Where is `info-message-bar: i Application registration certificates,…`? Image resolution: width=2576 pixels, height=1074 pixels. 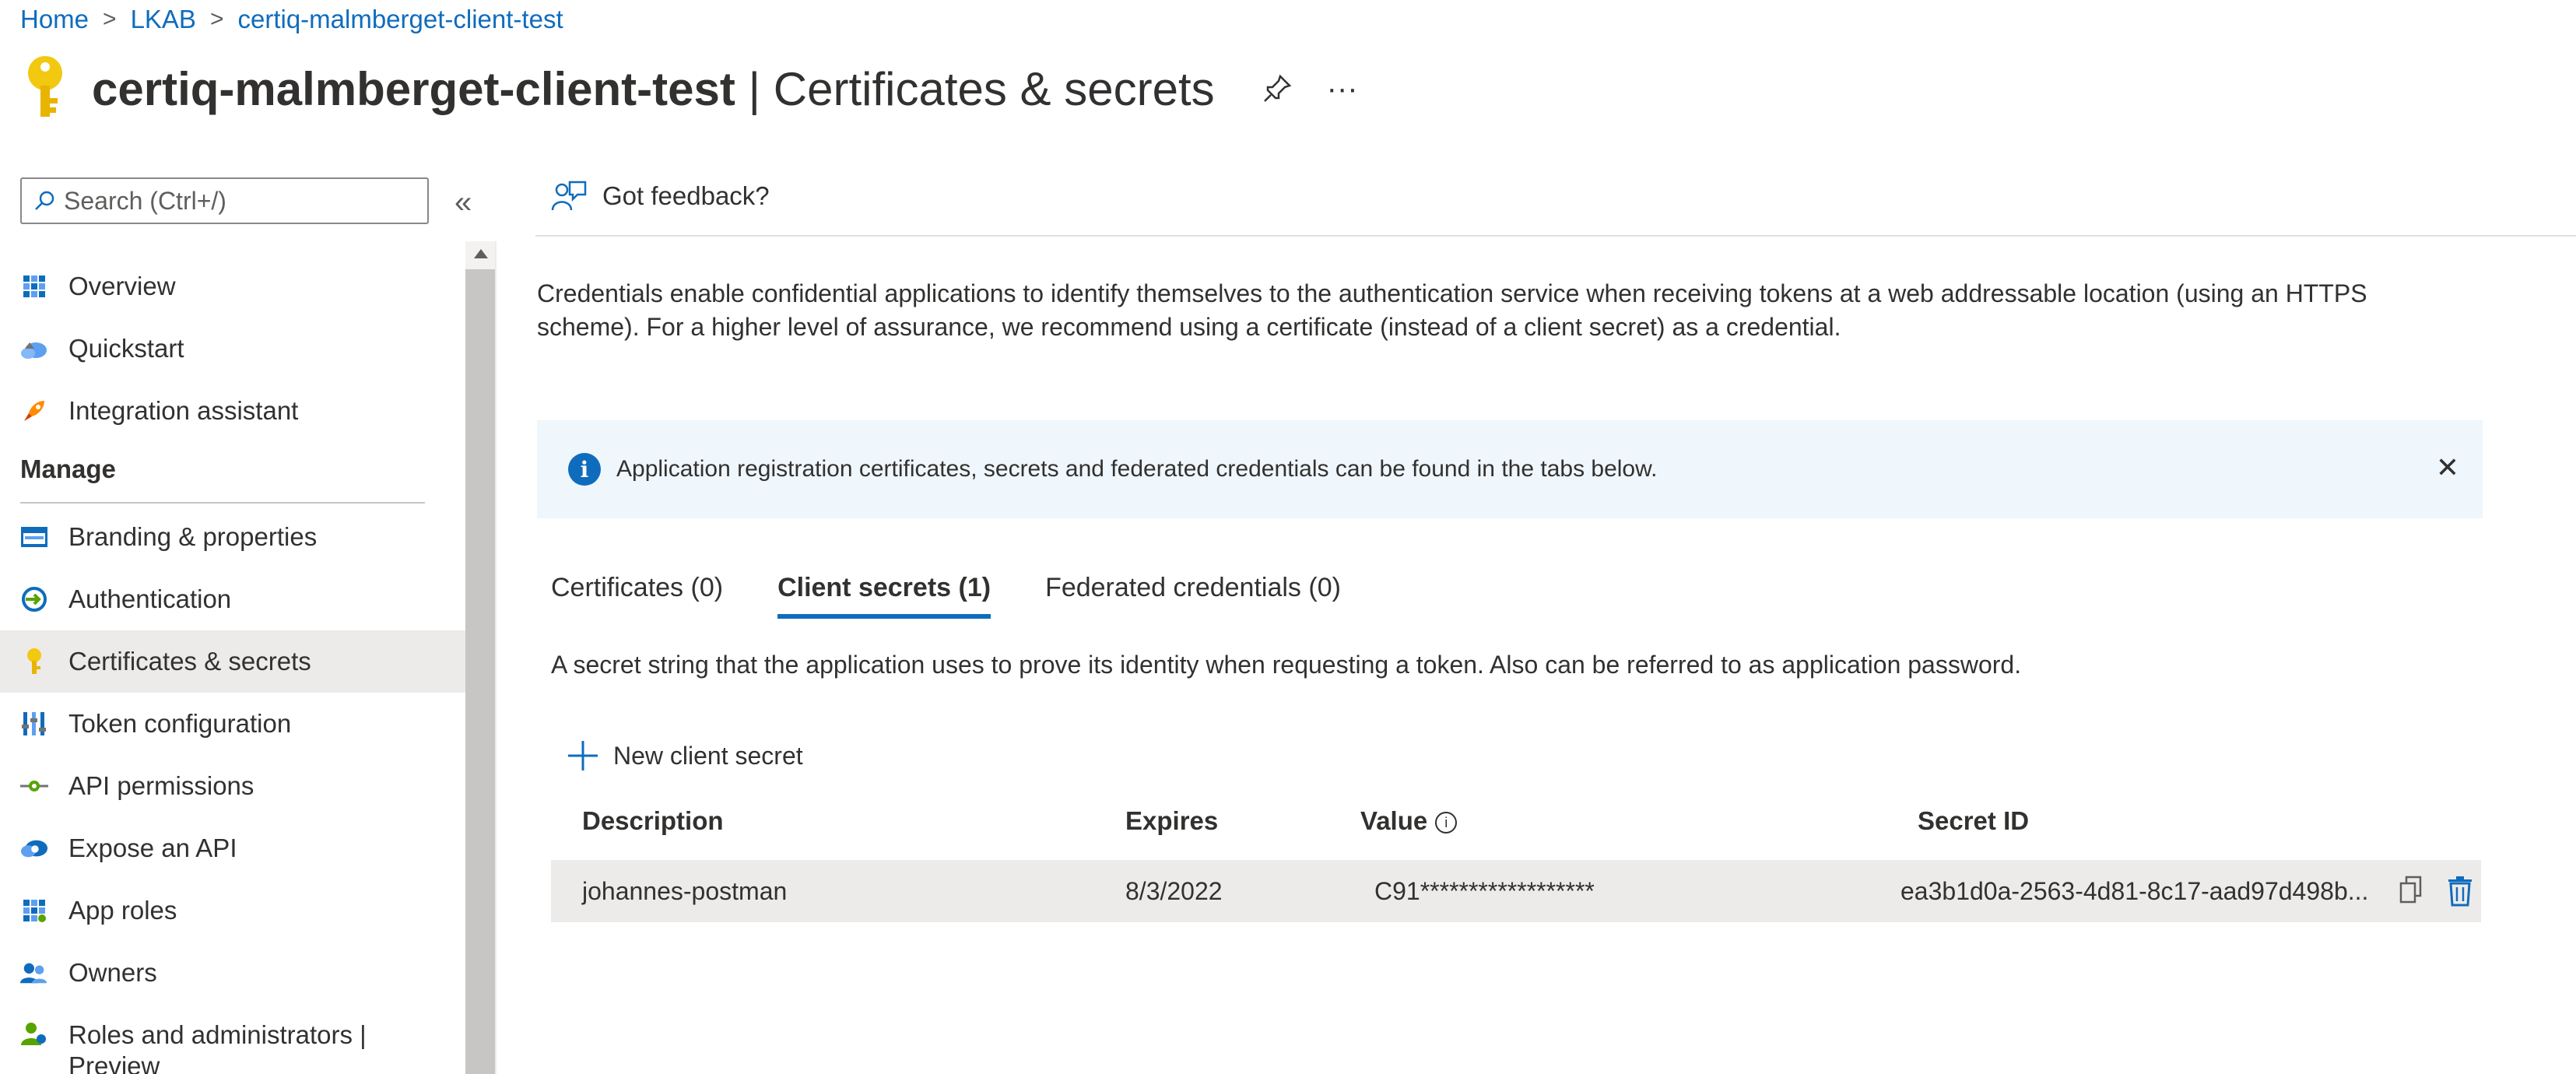
info-message-bar: i Application registration certificates,… is located at coordinates (1510, 469).